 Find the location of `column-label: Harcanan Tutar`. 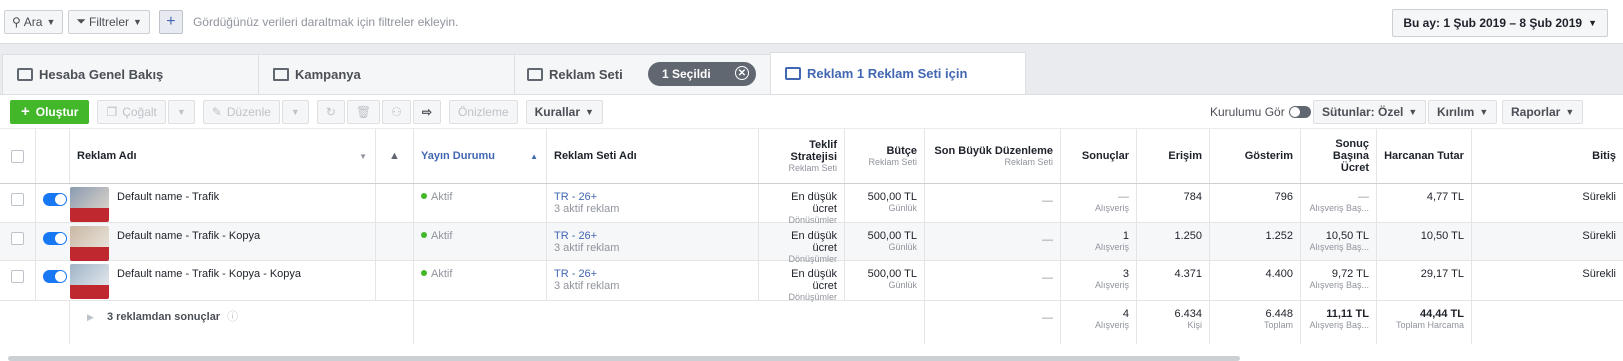

column-label: Harcanan Tutar is located at coordinates (1424, 156).